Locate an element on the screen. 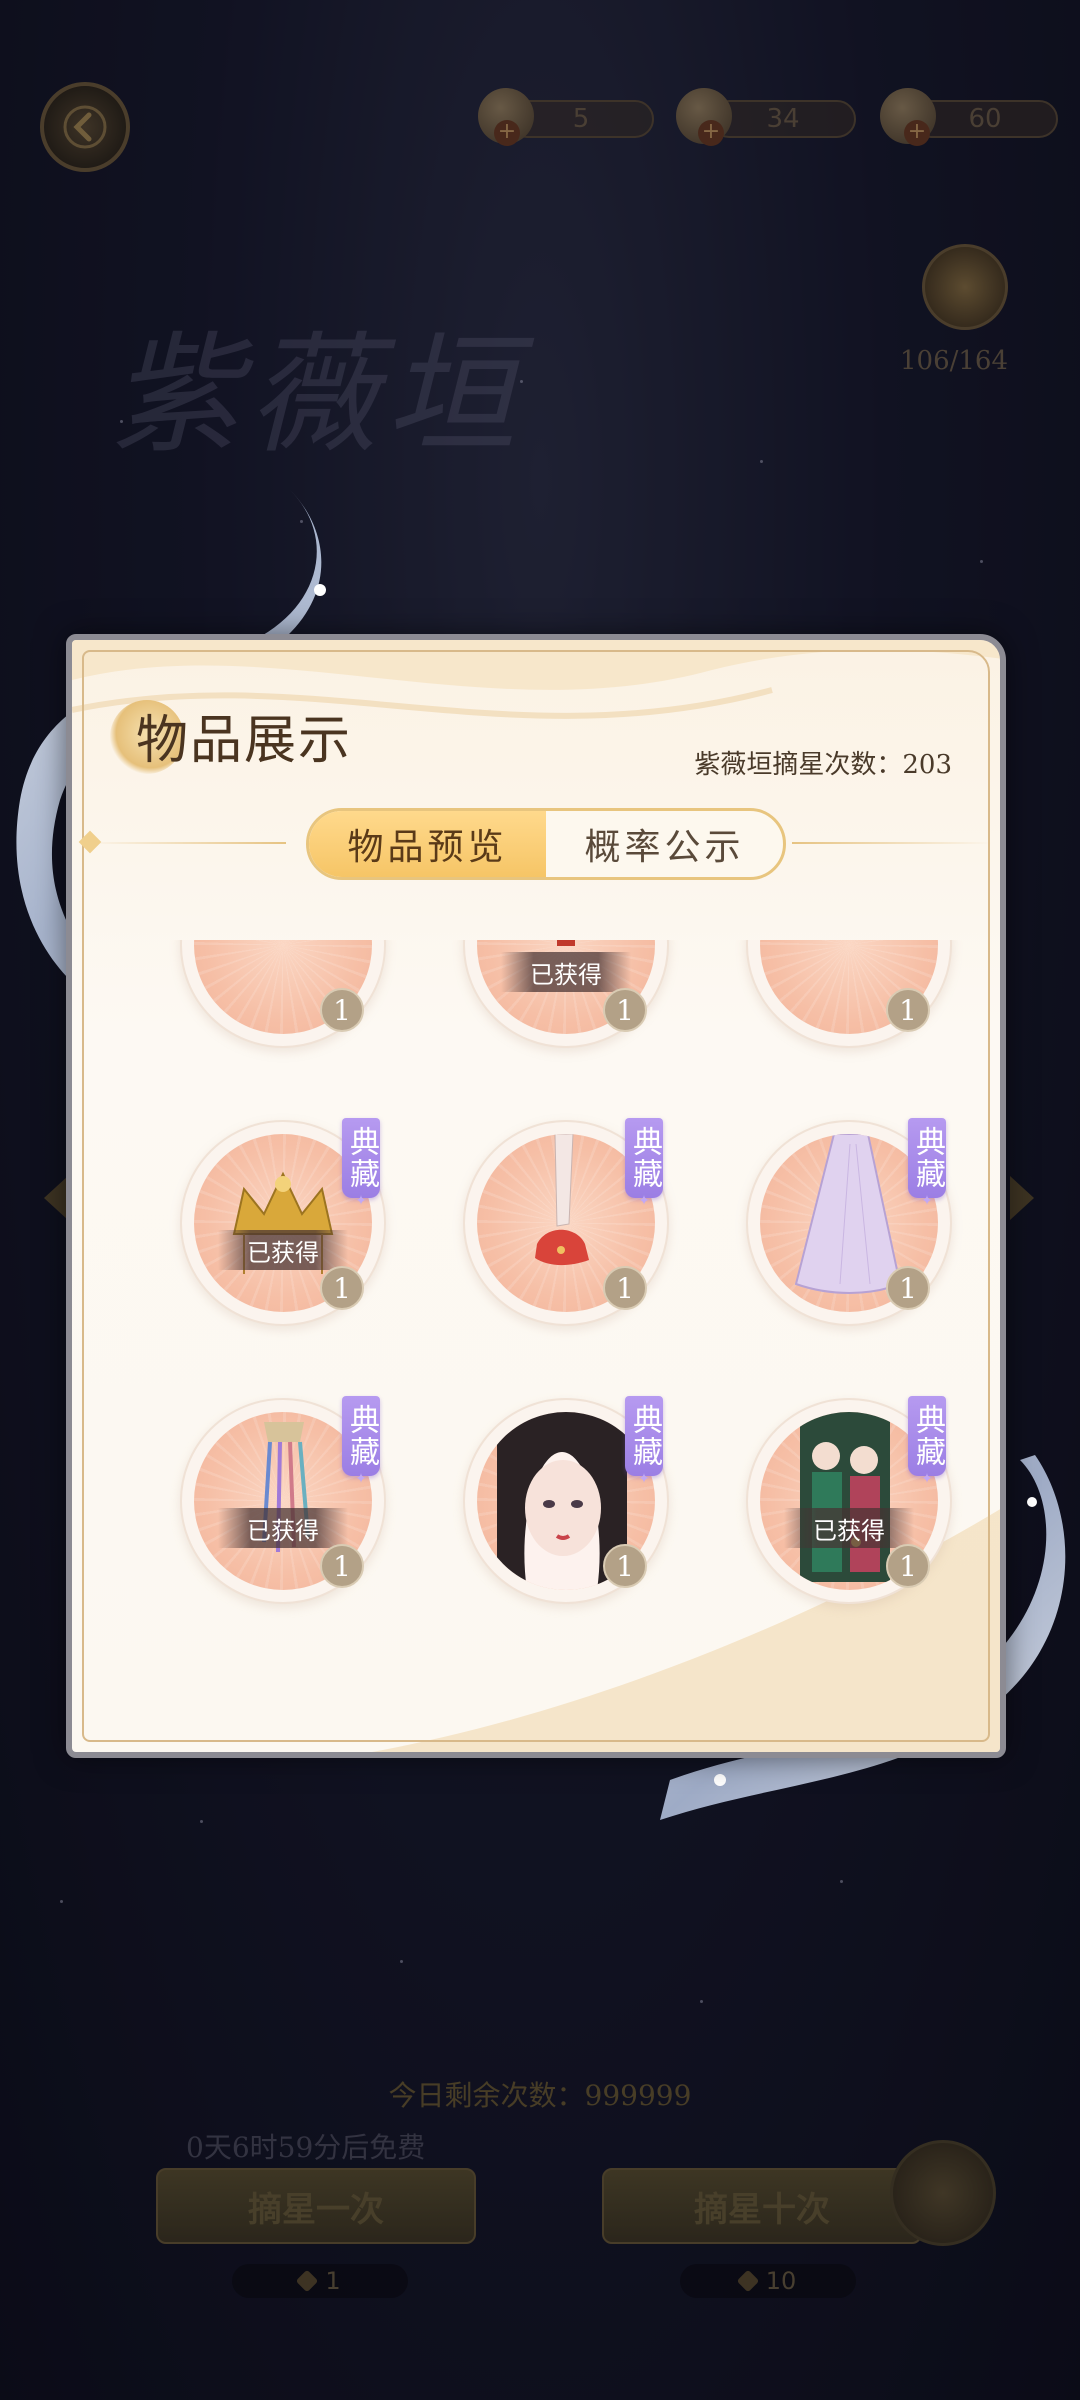  tab-item-preview: 物品预览 is located at coordinates (427, 844).